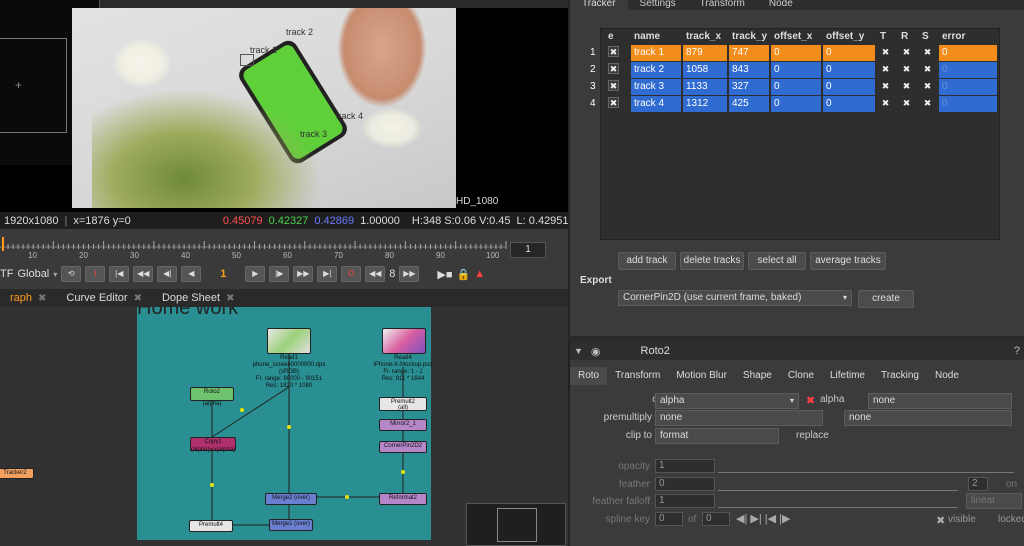 This screenshot has width=1024, height=546. I want to click on cornerpin-node: CornerPin2D2, so click(403, 447).